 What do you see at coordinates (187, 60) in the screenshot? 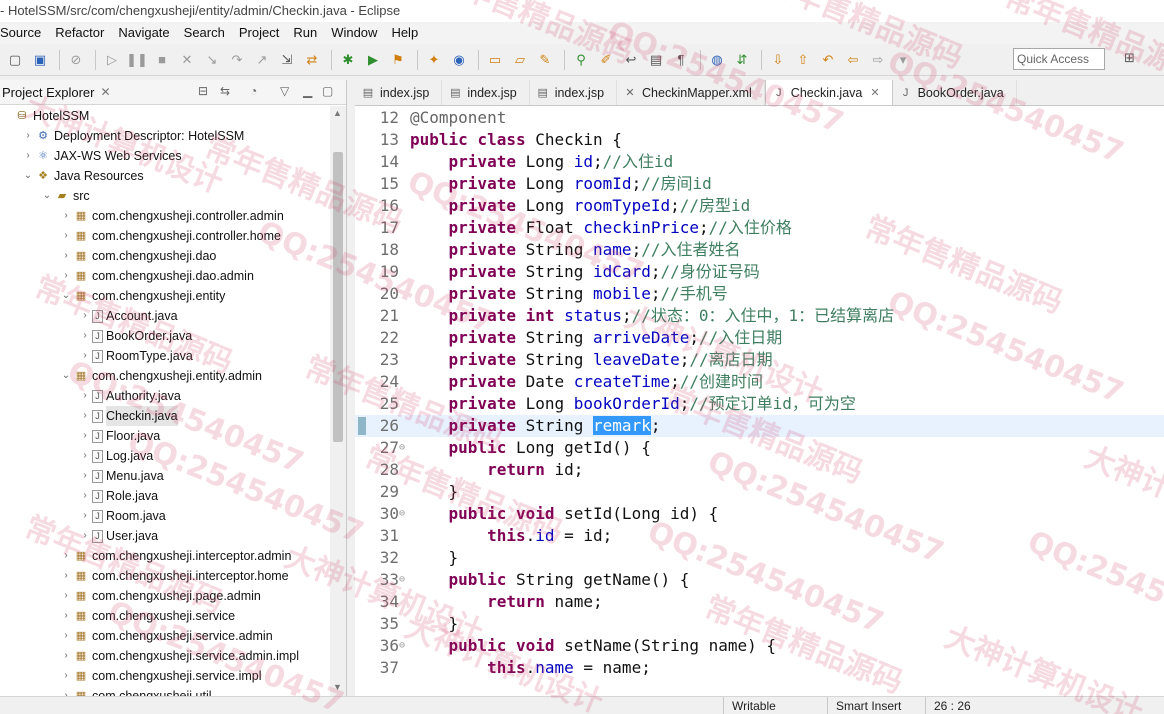
I see `disconnect-icon: ✕` at bounding box center [187, 60].